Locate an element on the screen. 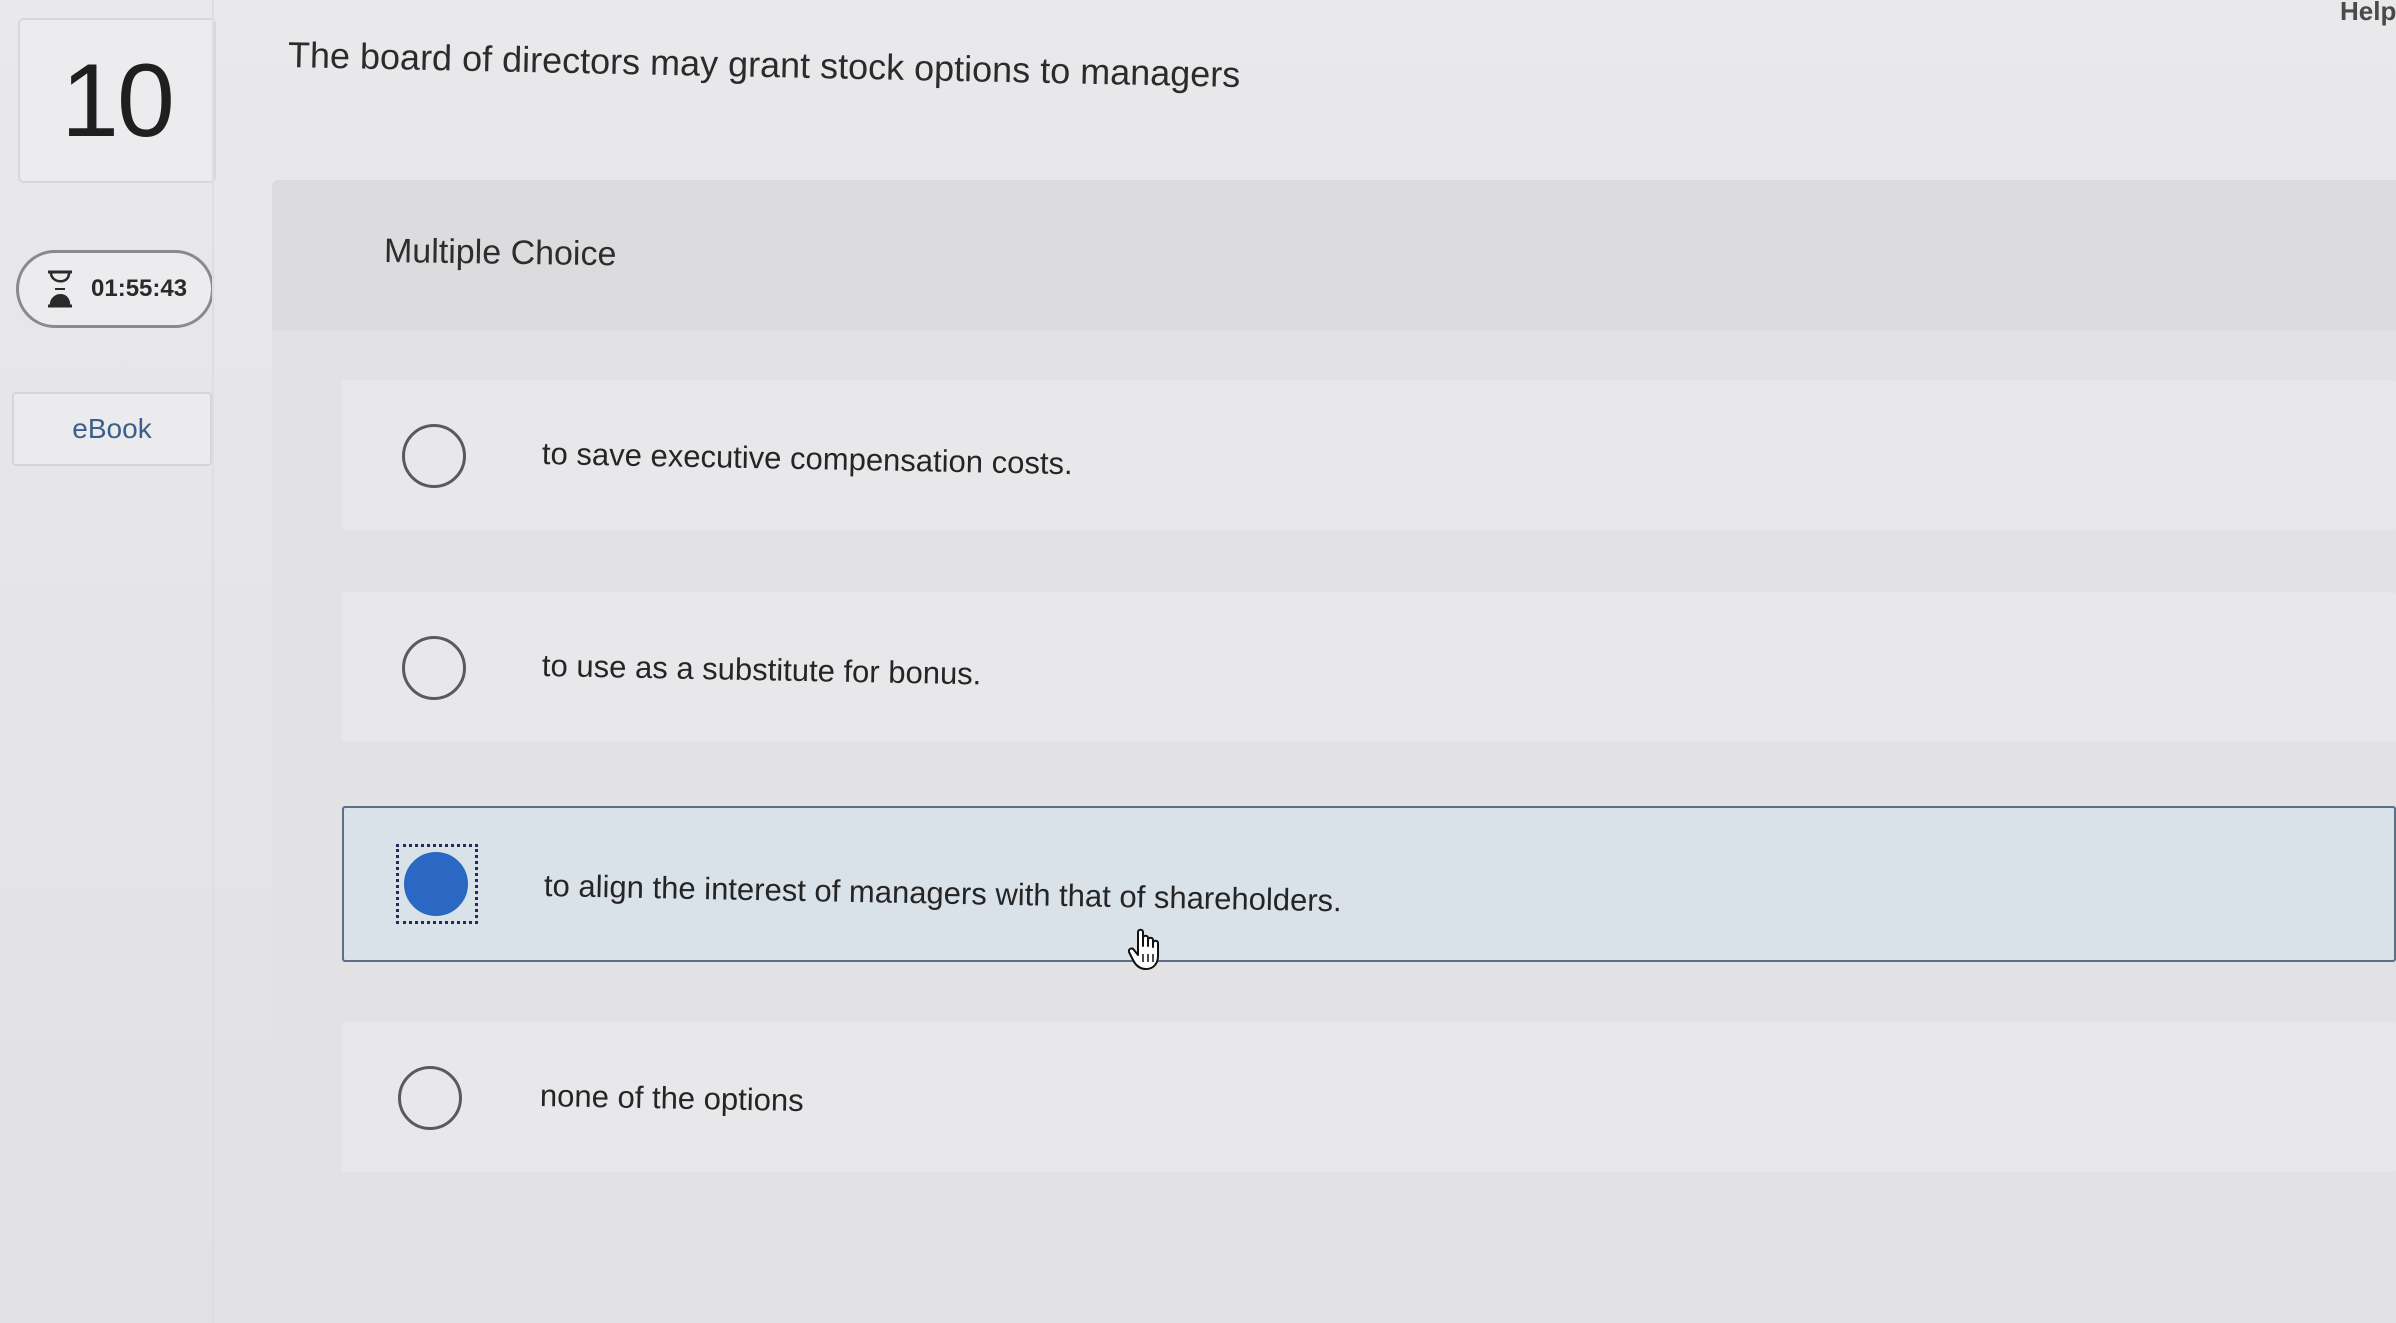  radio-button-selected is located at coordinates (436, 884).